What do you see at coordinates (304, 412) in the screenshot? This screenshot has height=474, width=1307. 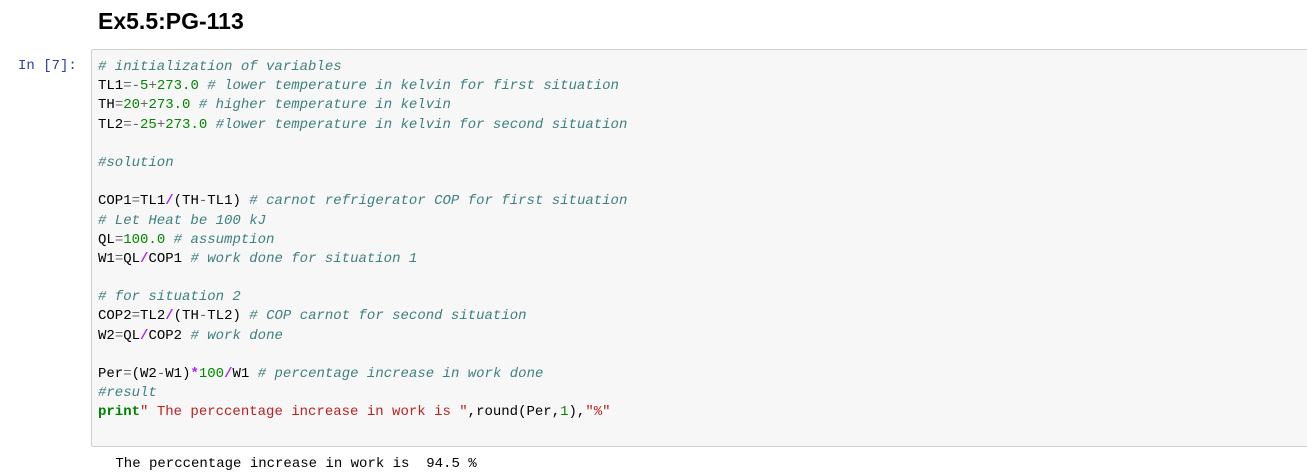 I see `code-string: " The perccentage increase in work is "` at bounding box center [304, 412].